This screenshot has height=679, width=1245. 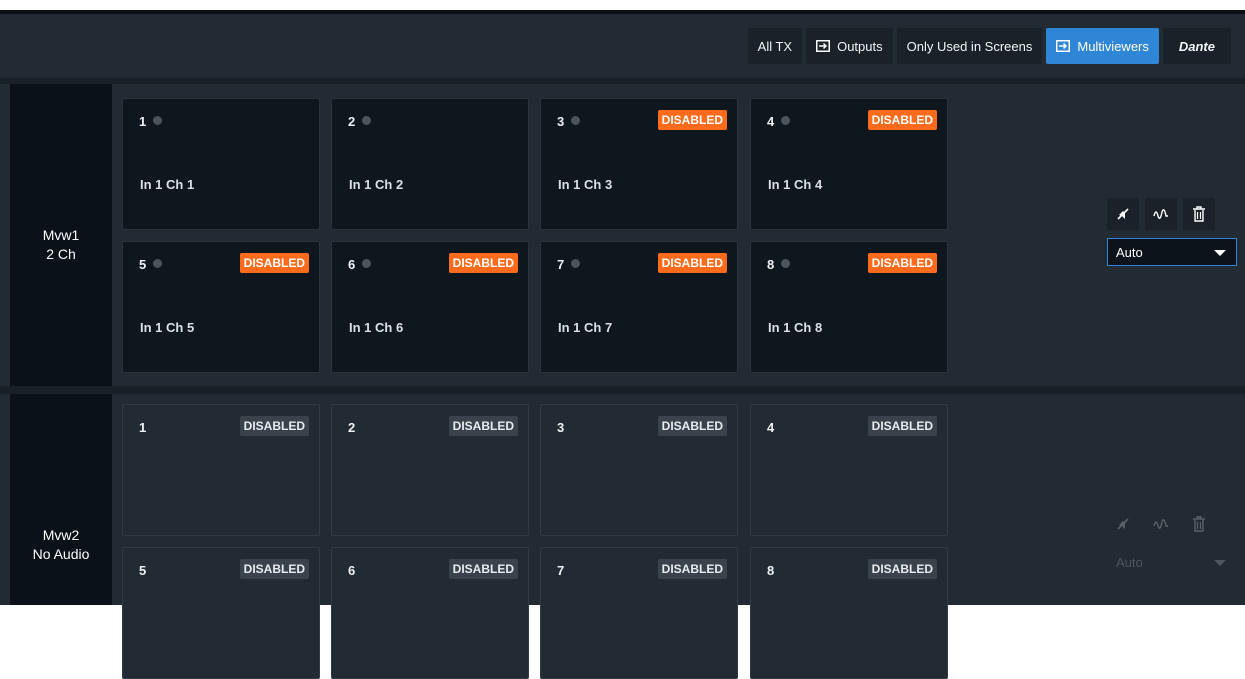 What do you see at coordinates (221, 307) in the screenshot?
I see `audio-tile: 5 DISABLED In 1 Ch 5` at bounding box center [221, 307].